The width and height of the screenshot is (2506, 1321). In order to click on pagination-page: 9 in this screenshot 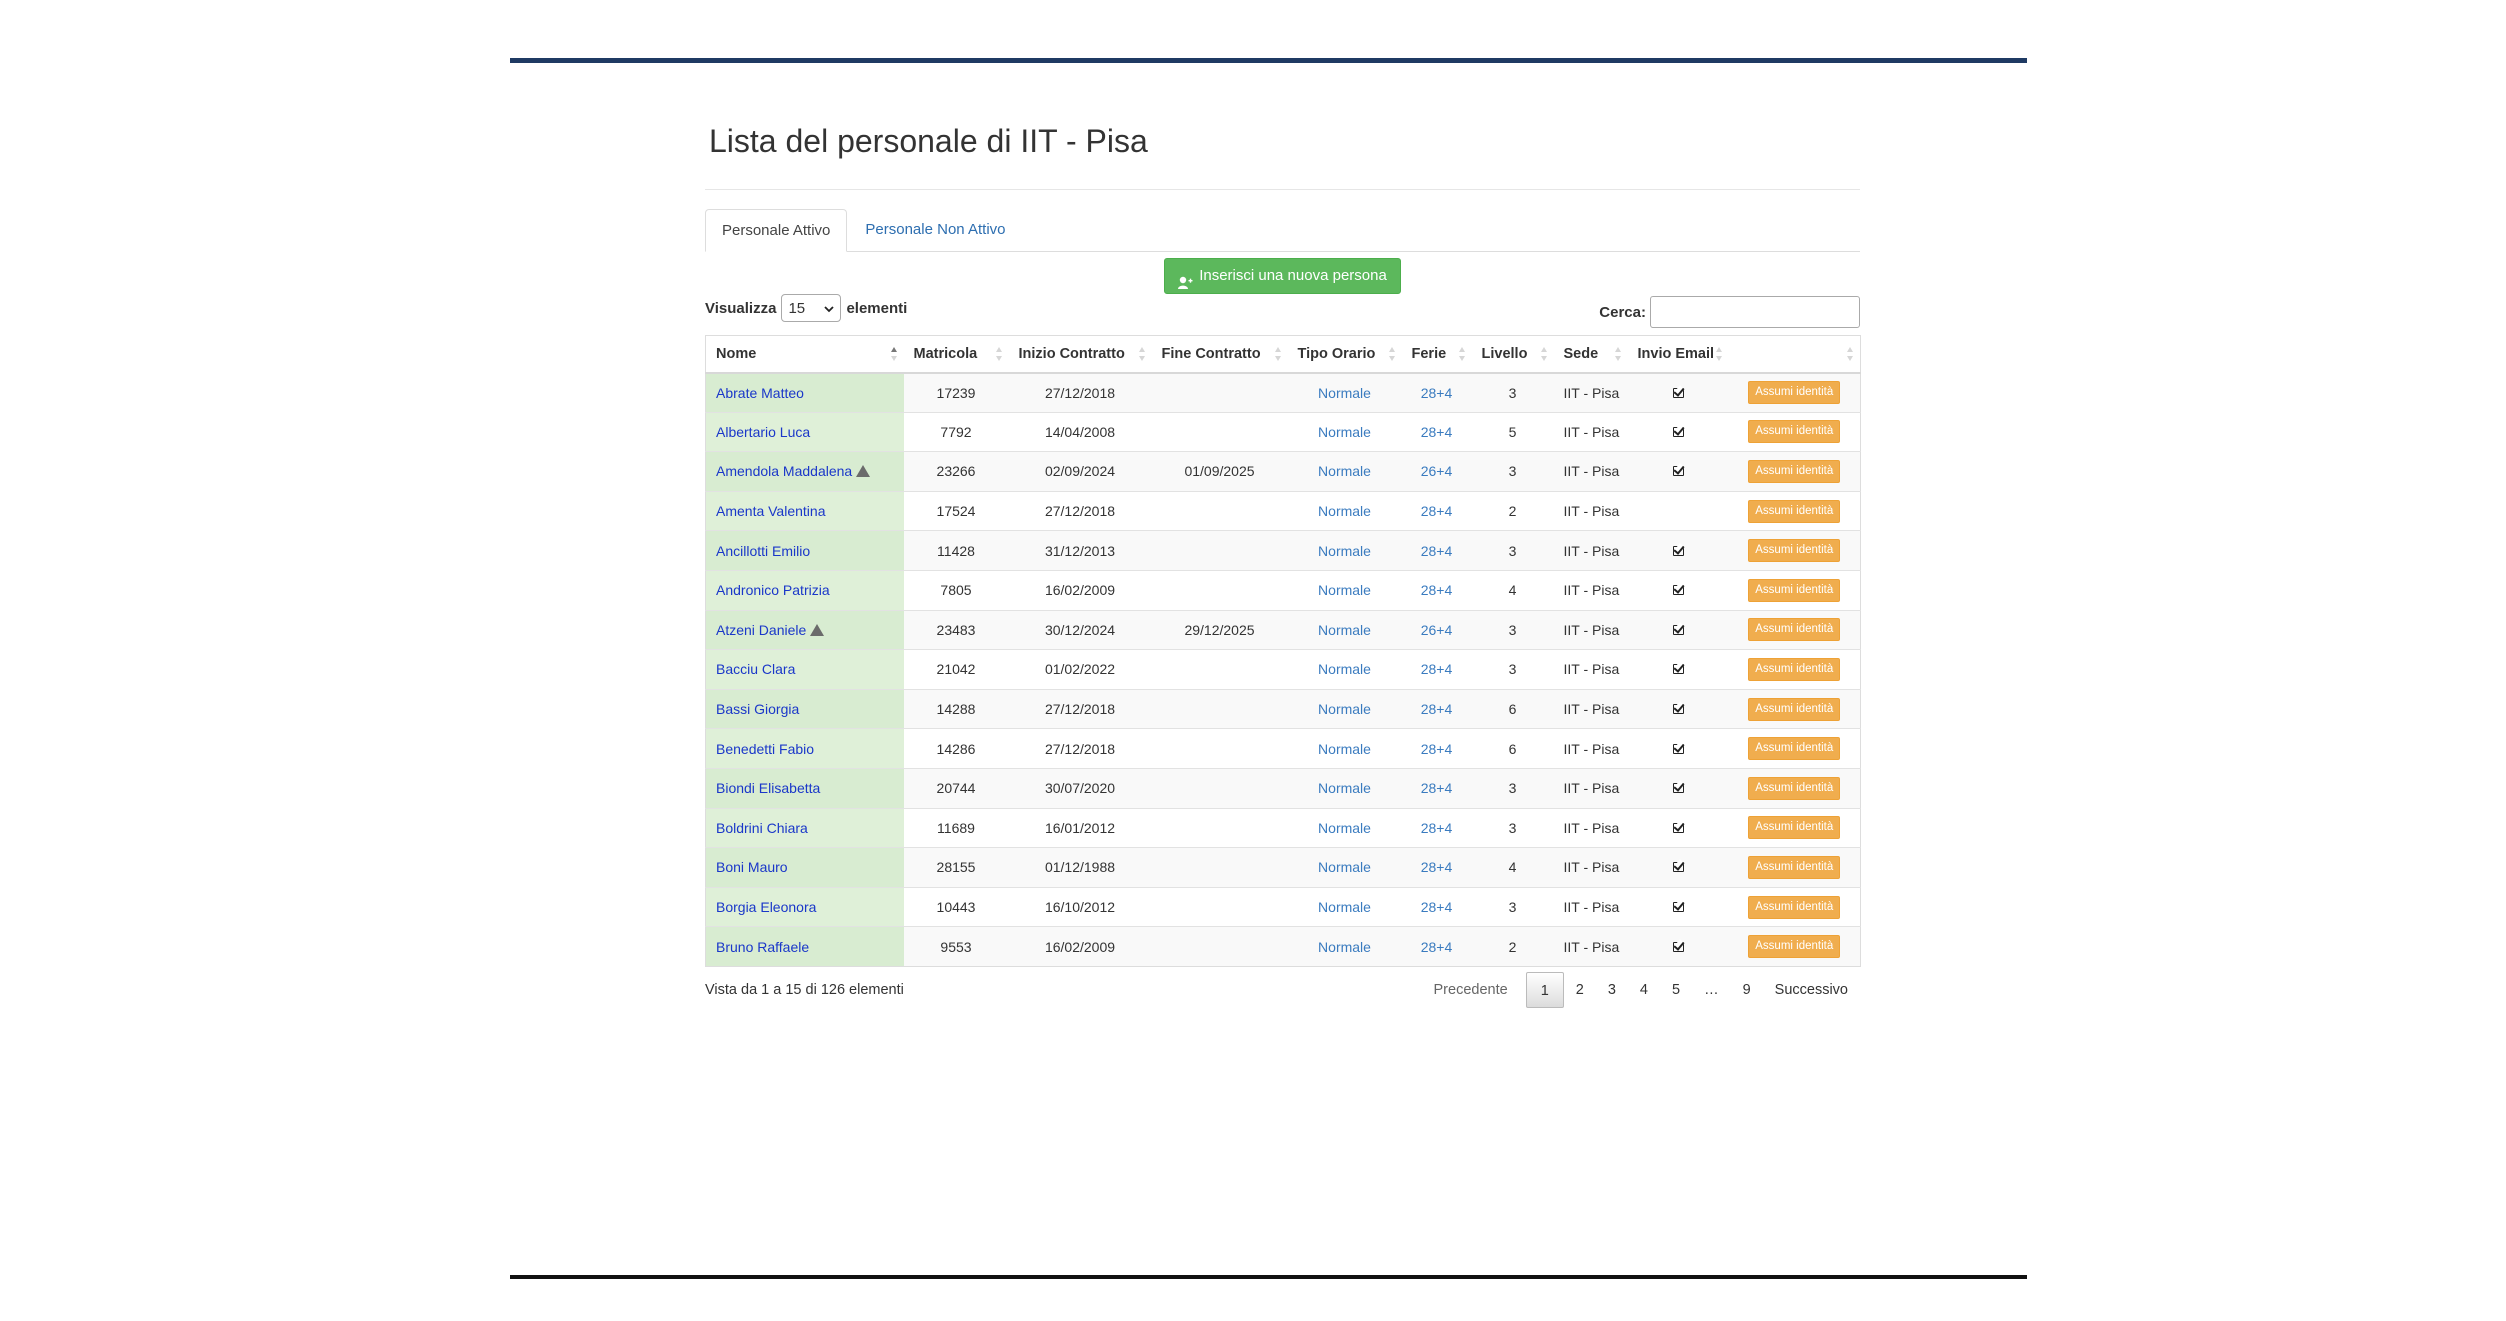, I will do `click(1747, 990)`.